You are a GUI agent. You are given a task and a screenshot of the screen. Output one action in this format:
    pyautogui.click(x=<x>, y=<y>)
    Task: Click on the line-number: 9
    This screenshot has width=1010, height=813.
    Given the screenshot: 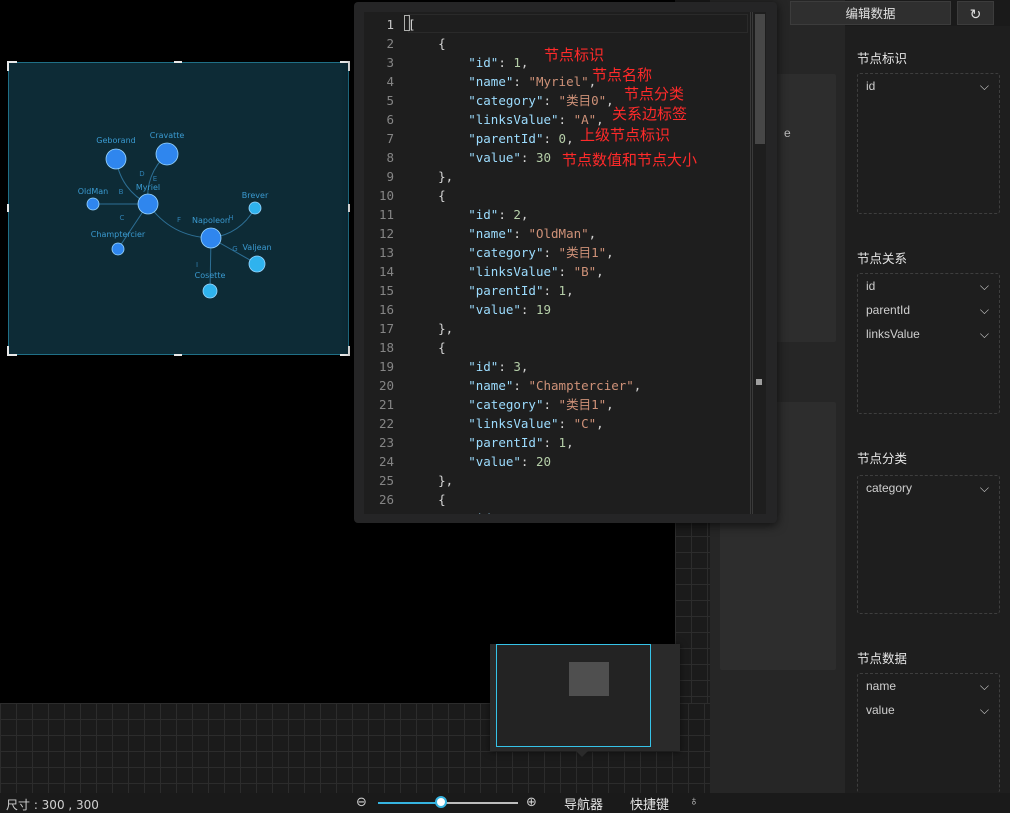 What is the action you would take?
    pyautogui.click(x=390, y=176)
    